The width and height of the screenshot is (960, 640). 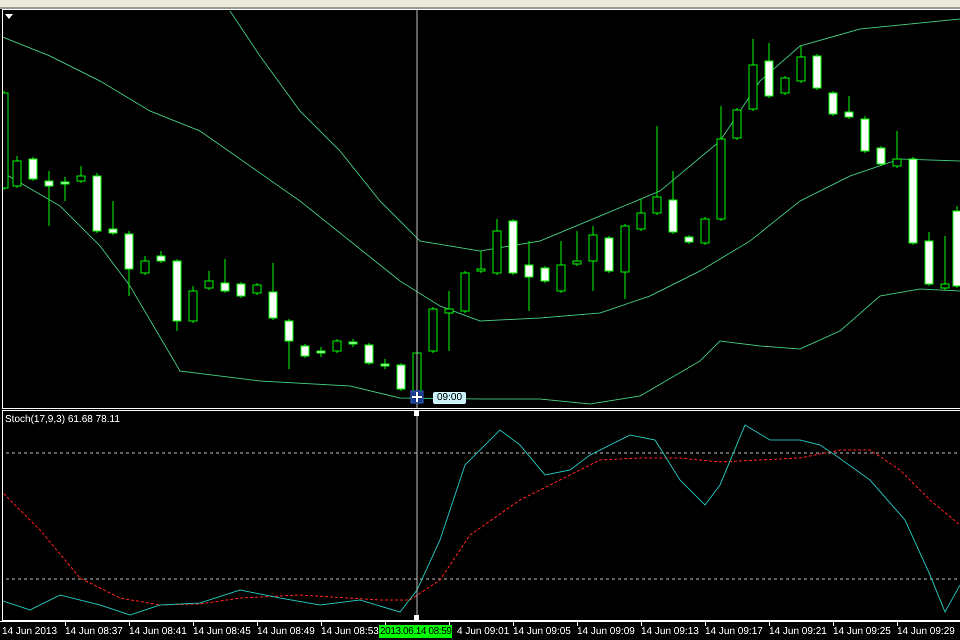 What do you see at coordinates (606, 631) in the screenshot?
I see `time-label: 14 Jun 09:09` at bounding box center [606, 631].